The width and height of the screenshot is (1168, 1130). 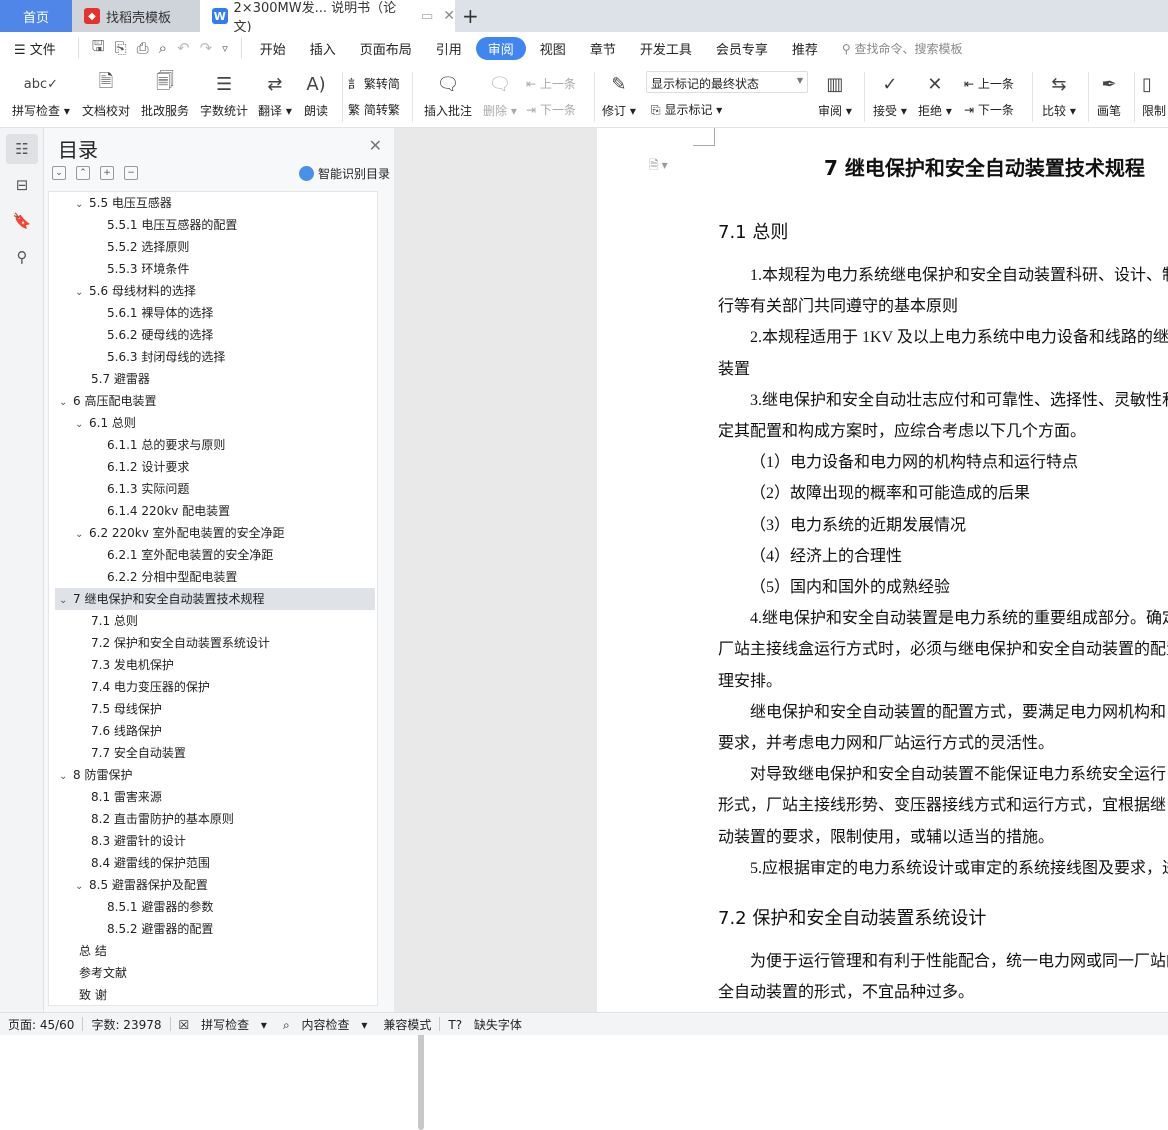 I want to click on spell-check-status: ☒ 拼写检查 ▾, so click(x=223, y=1024).